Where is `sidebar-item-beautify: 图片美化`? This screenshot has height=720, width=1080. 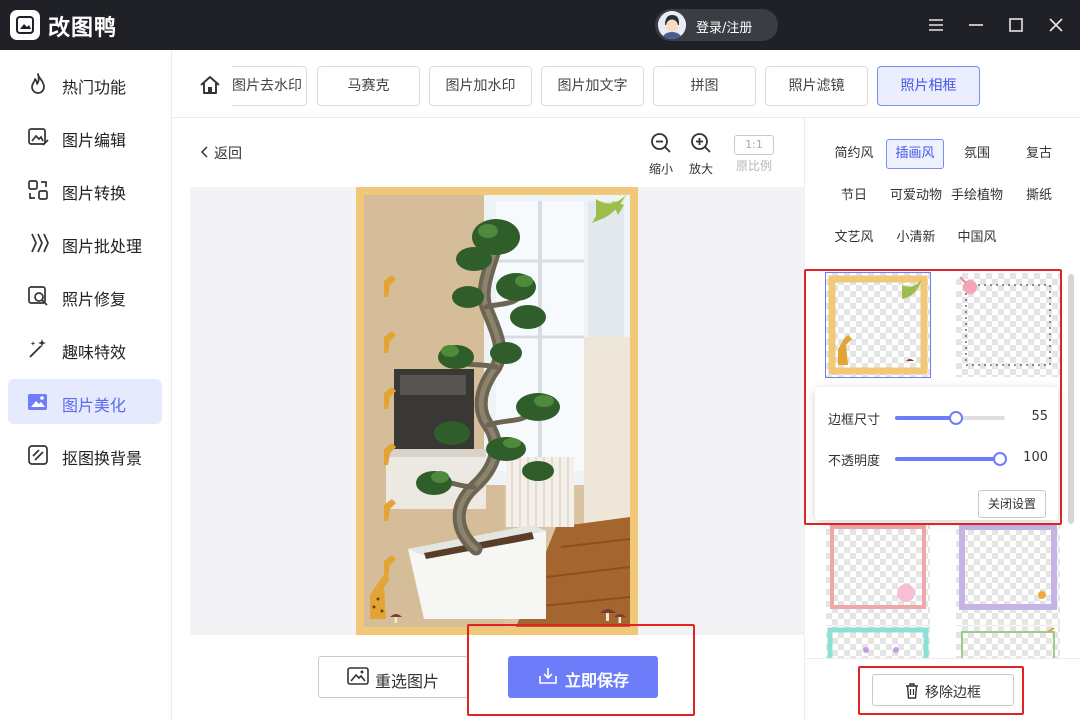 sidebar-item-beautify: 图片美化 is located at coordinates (85, 401).